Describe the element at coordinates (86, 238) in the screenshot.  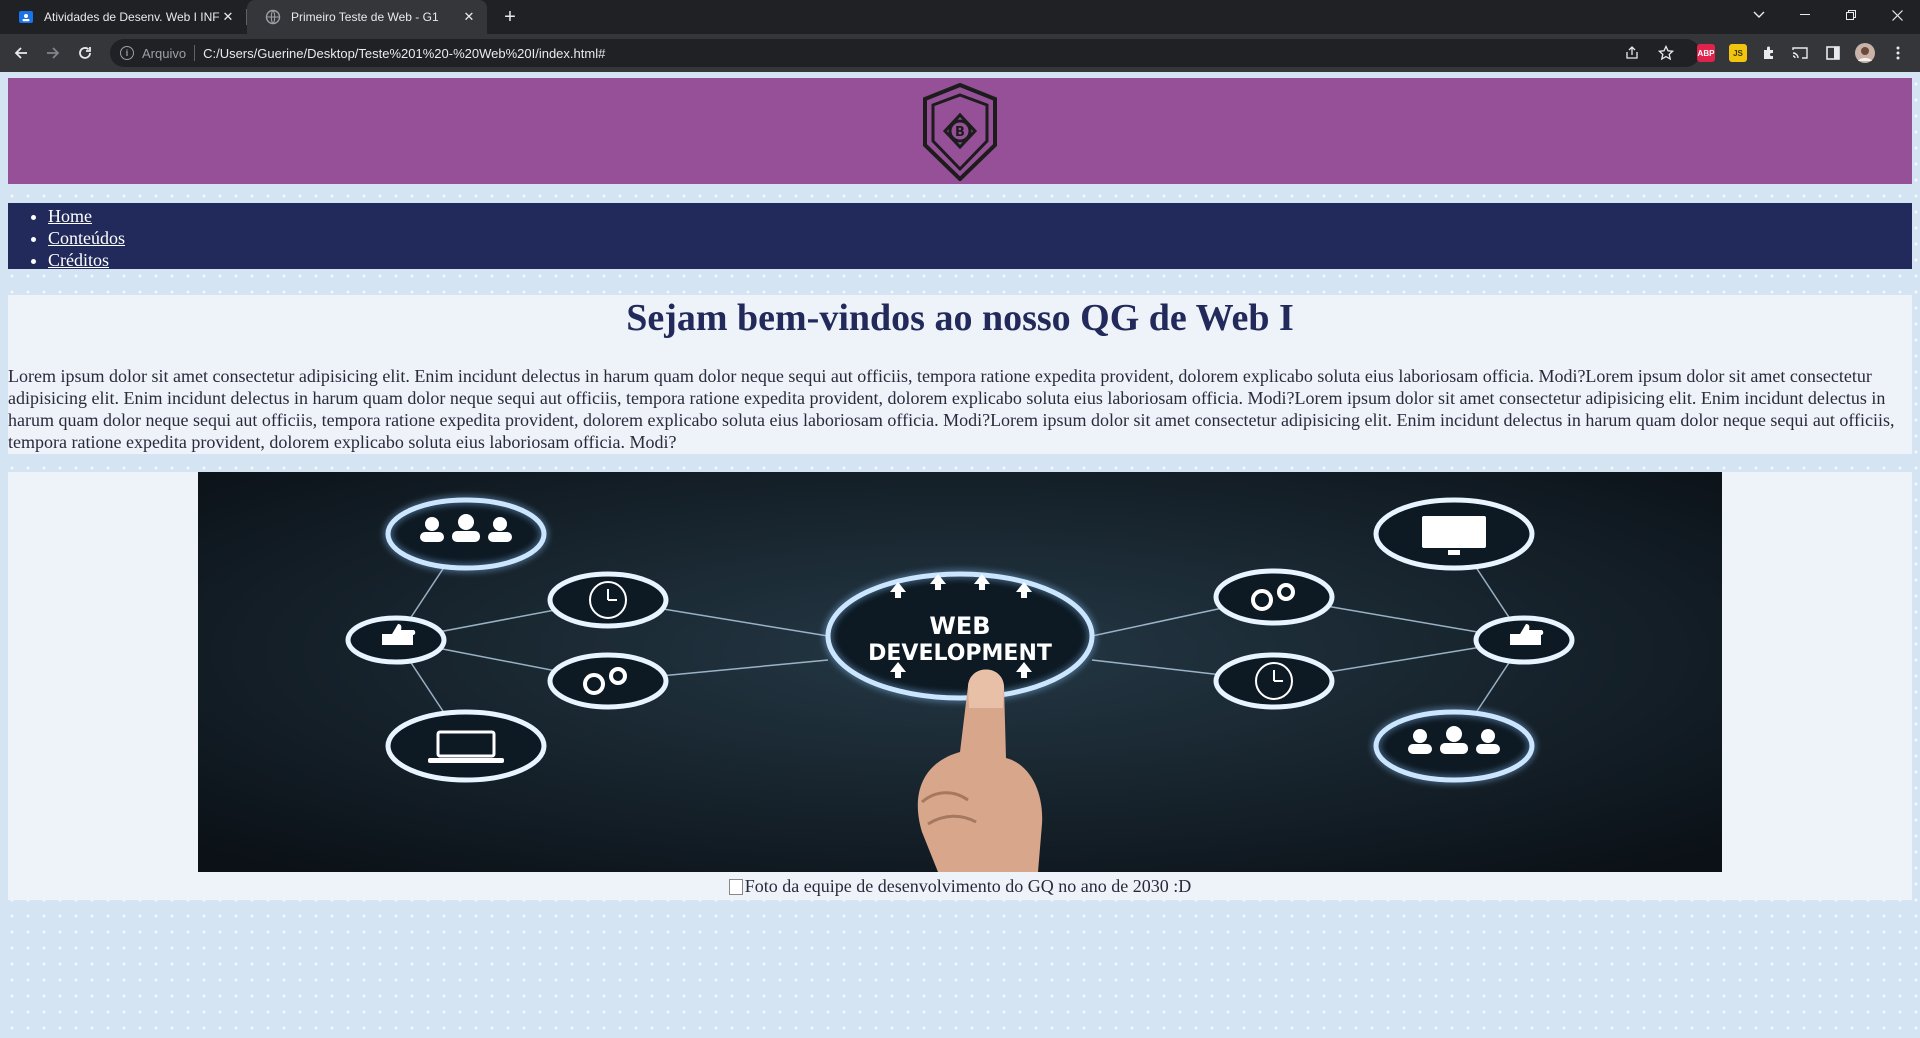
I see `nav-link-conteudos: Conteúdos` at that location.